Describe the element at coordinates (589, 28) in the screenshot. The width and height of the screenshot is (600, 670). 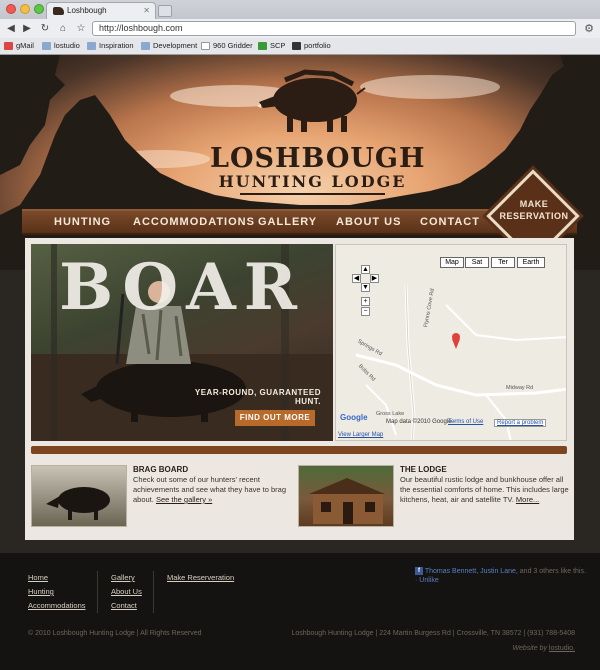
I see `wrench-menu-icon: ⚙` at that location.